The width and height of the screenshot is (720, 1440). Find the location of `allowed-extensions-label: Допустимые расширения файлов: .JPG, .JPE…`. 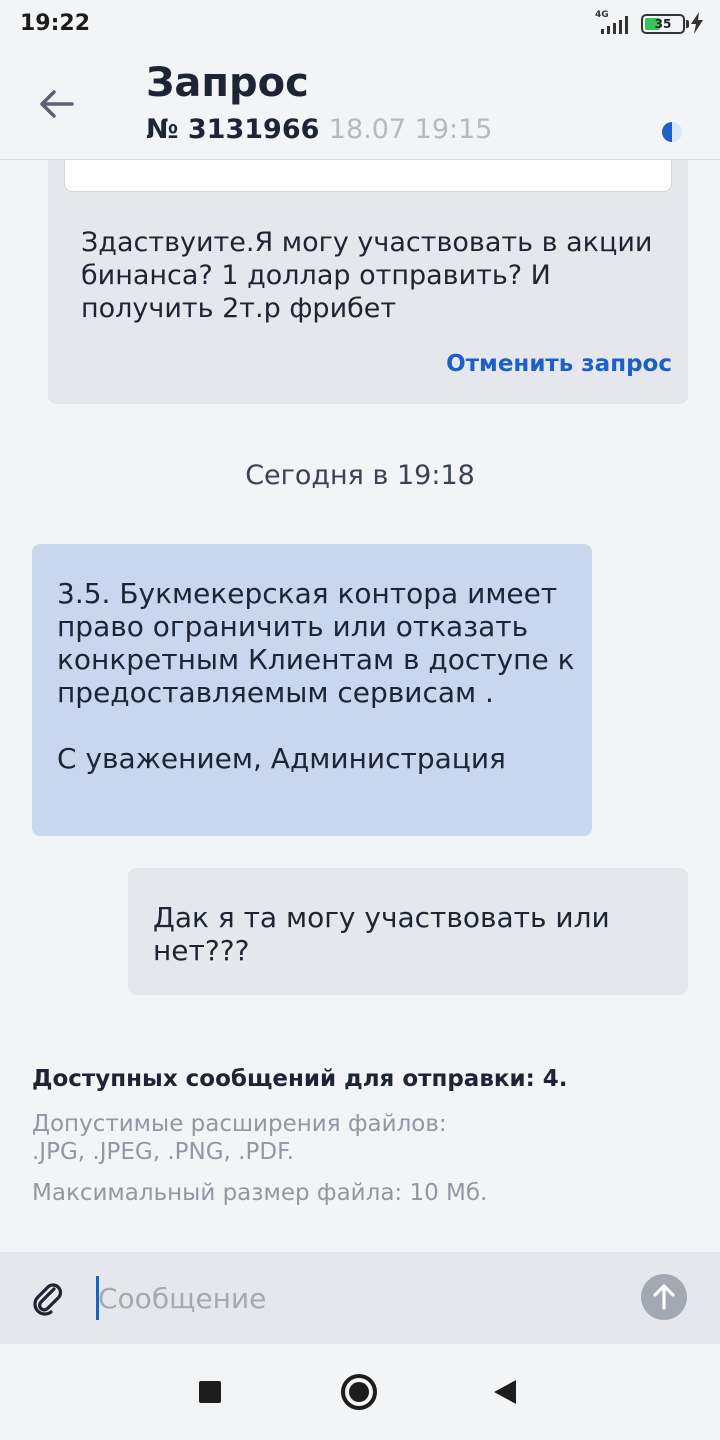

allowed-extensions-label: Допустимые расширения файлов: .JPG, .JPE… is located at coordinates (239, 1138).